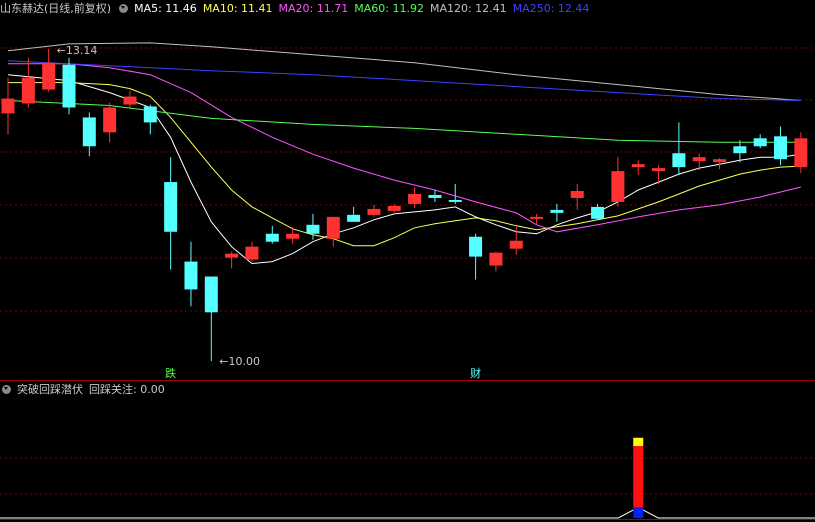 This screenshot has width=815, height=522. What do you see at coordinates (127, 389) in the screenshot?
I see `indicator-value: 回踩关注: 0.00` at bounding box center [127, 389].